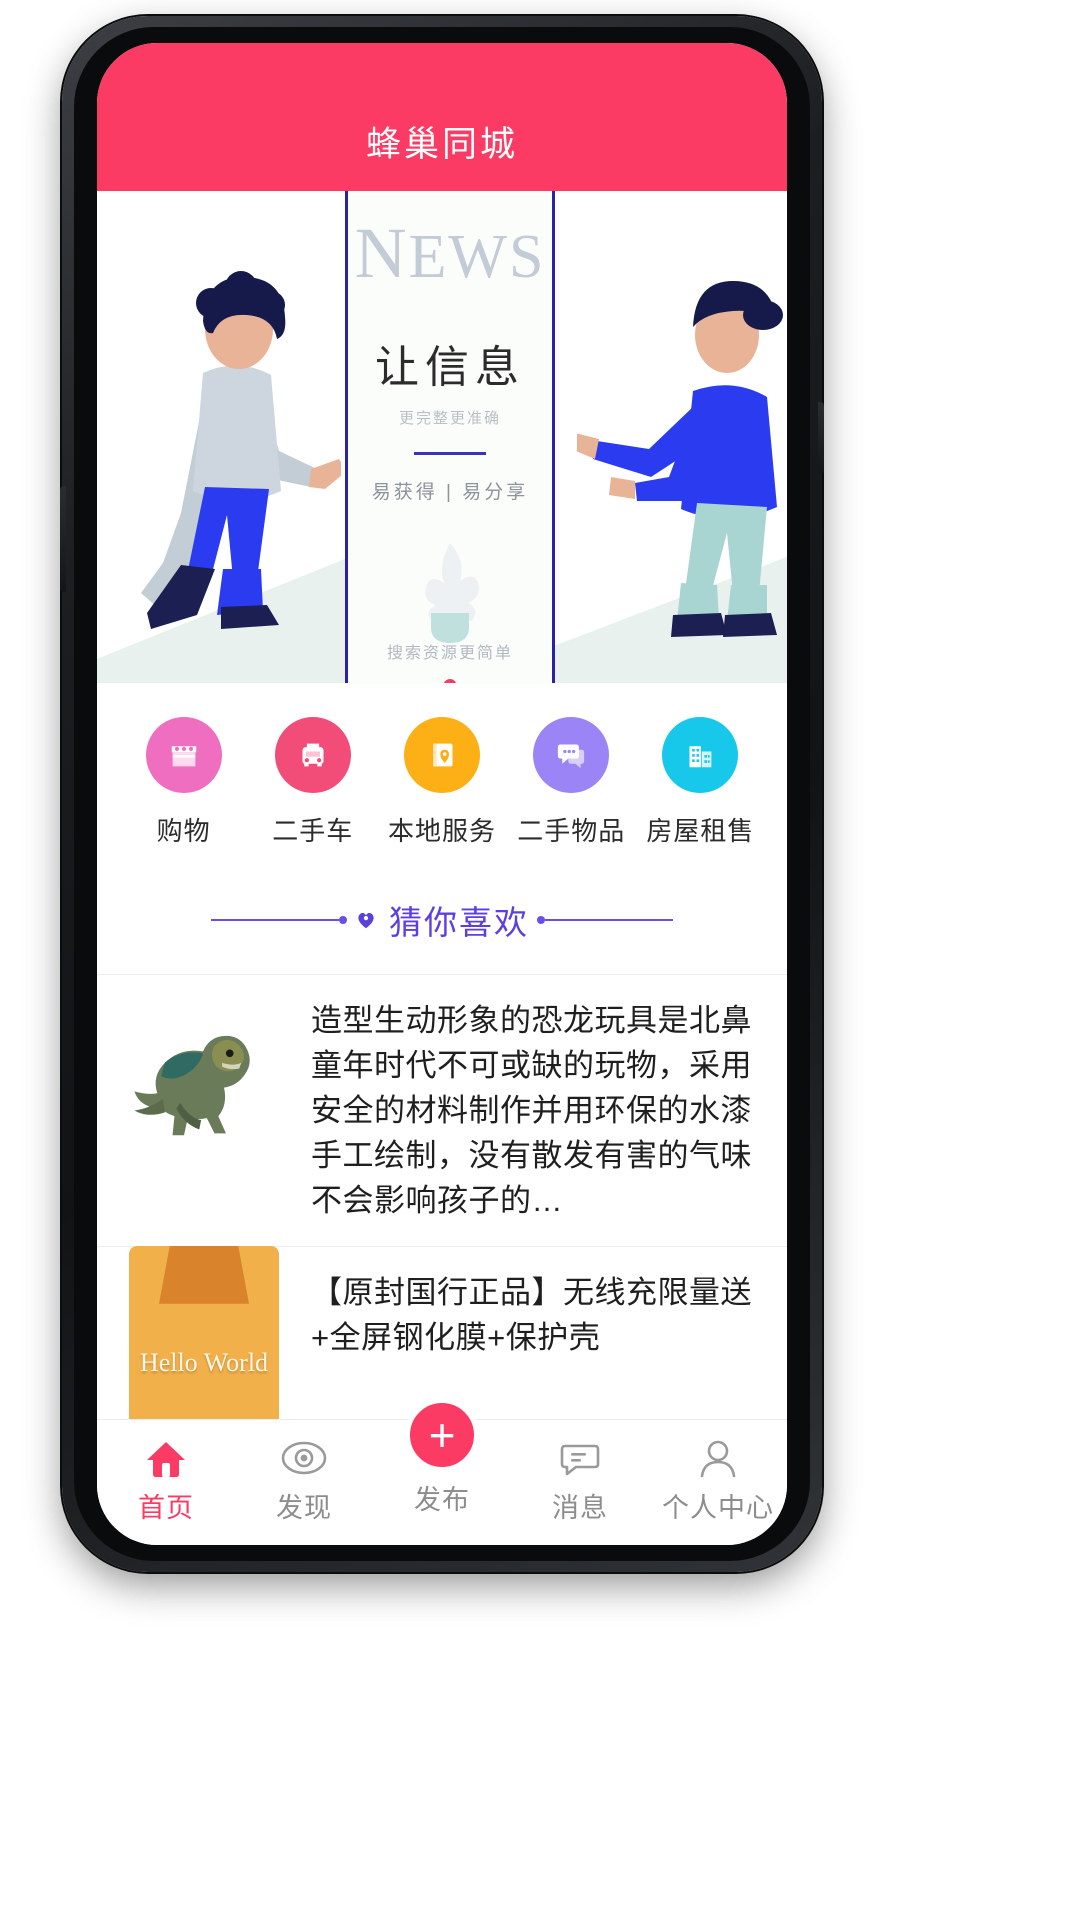 The image size is (1080, 1920). Describe the element at coordinates (700, 755) in the screenshot. I see `building-icon` at that location.